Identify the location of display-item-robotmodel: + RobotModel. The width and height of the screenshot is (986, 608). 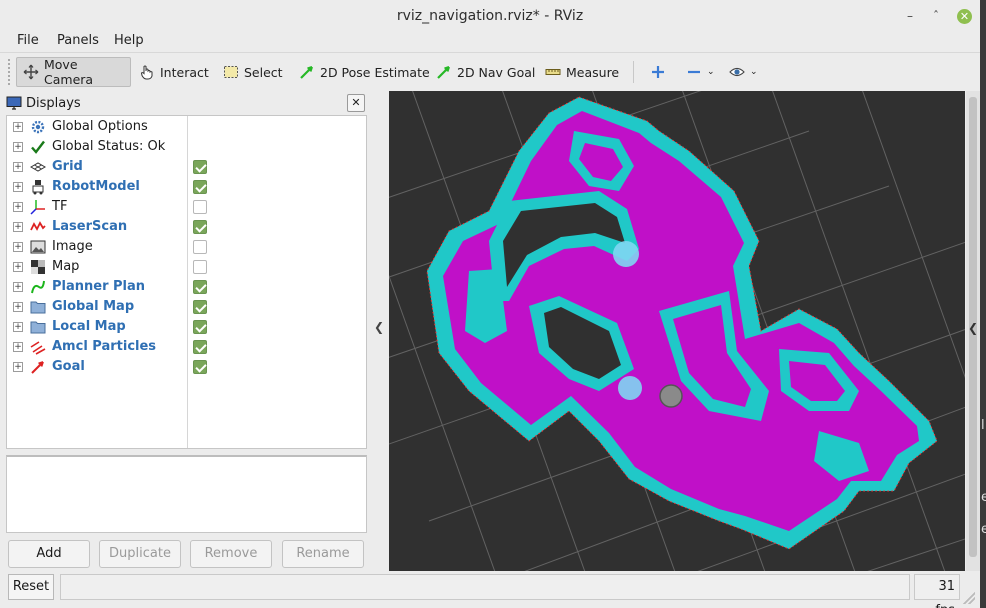
(186, 187).